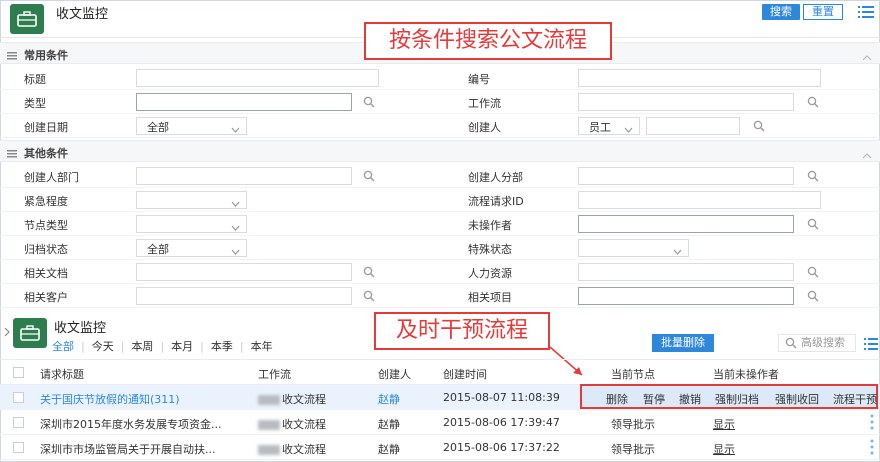 Image resolution: width=880 pixels, height=462 pixels. I want to click on type-input, so click(244, 102).